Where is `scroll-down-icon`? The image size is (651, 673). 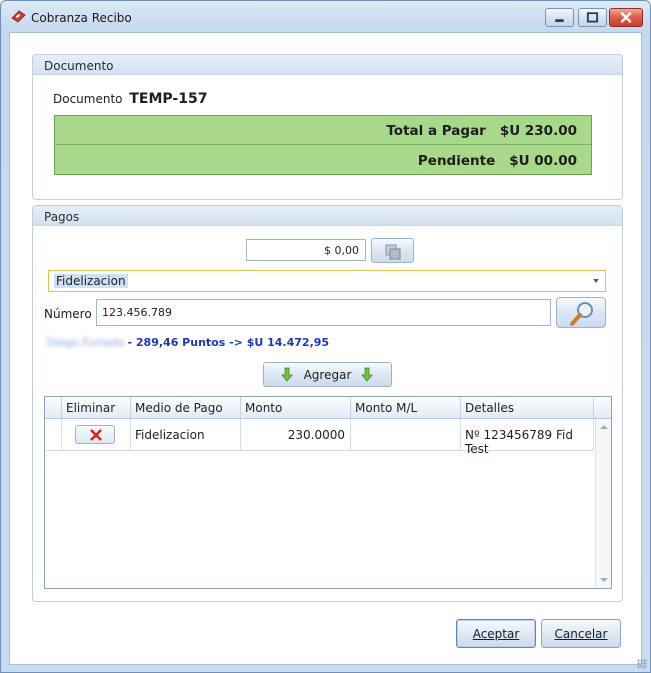
scroll-down-icon is located at coordinates (604, 580).